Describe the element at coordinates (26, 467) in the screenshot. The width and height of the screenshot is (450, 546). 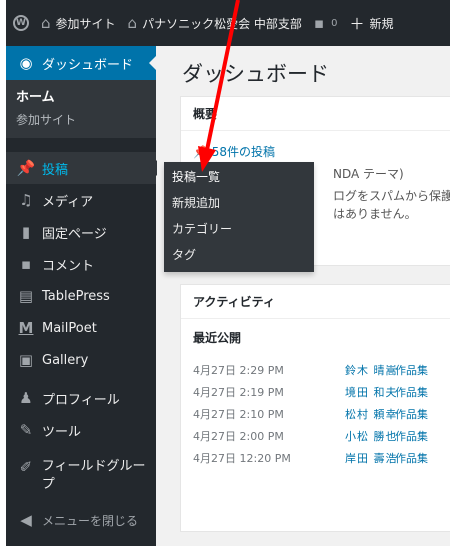
I see `field-icon: ✐` at that location.